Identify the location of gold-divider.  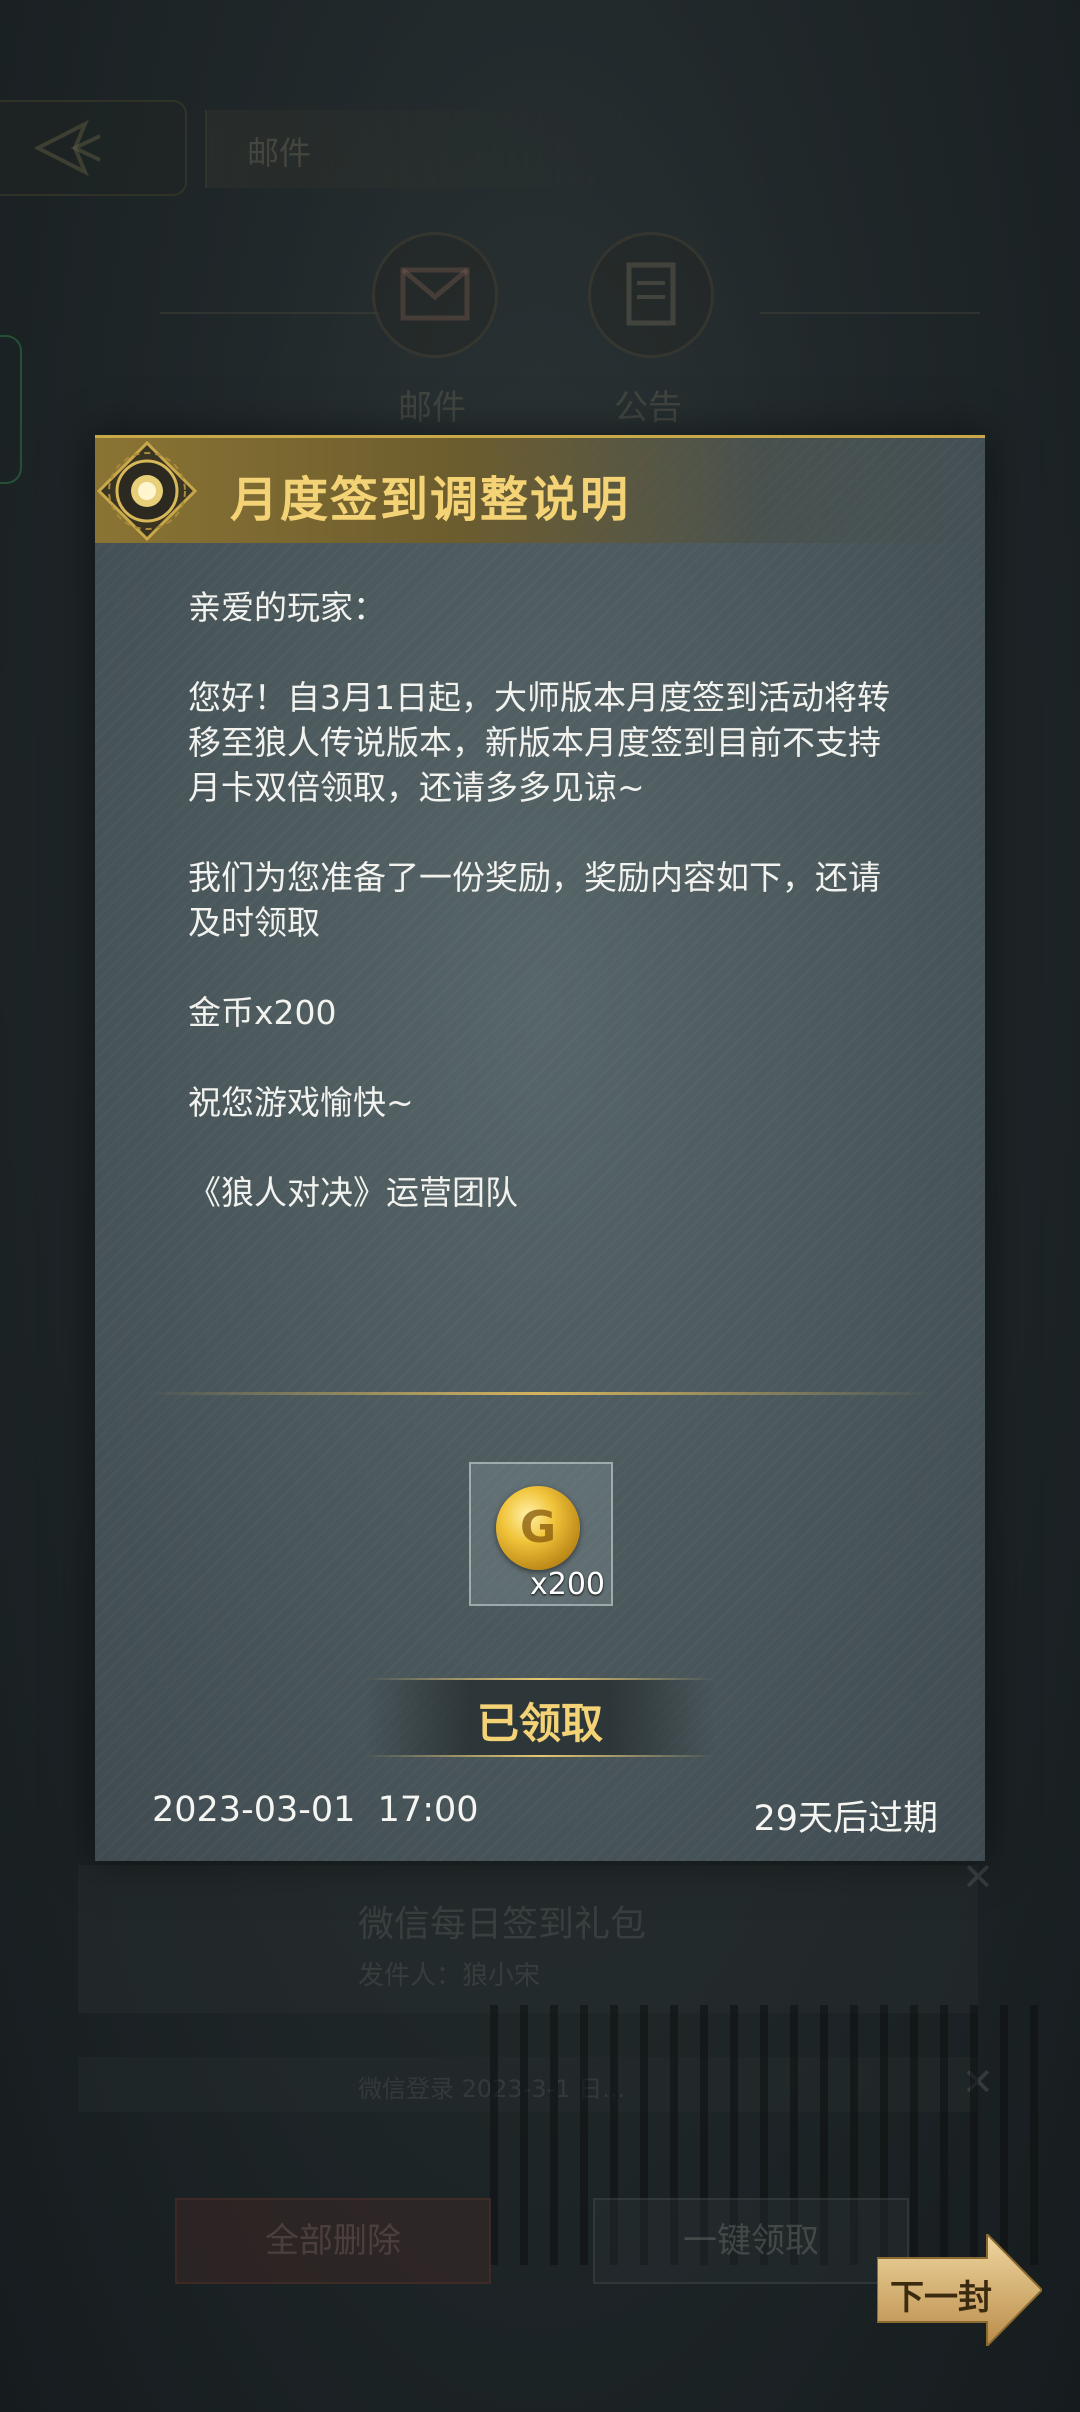
(540, 1393).